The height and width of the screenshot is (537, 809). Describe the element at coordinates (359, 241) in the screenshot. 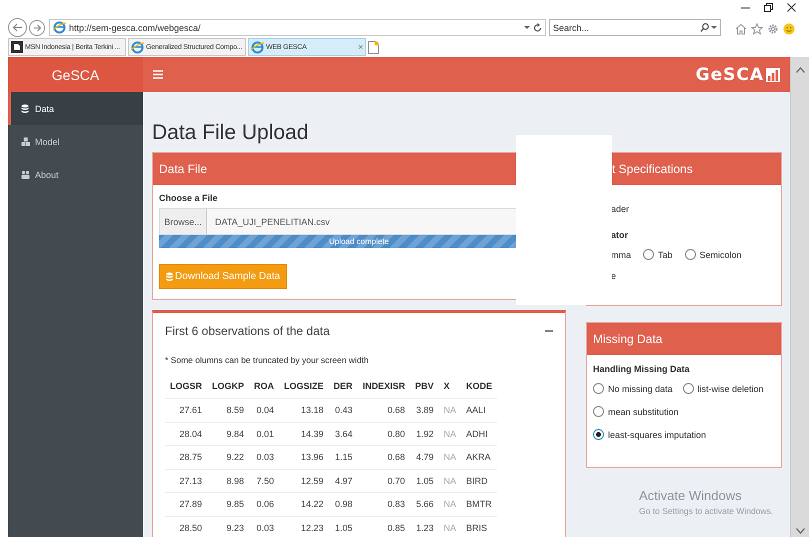

I see `progress-text: Upload complete` at that location.